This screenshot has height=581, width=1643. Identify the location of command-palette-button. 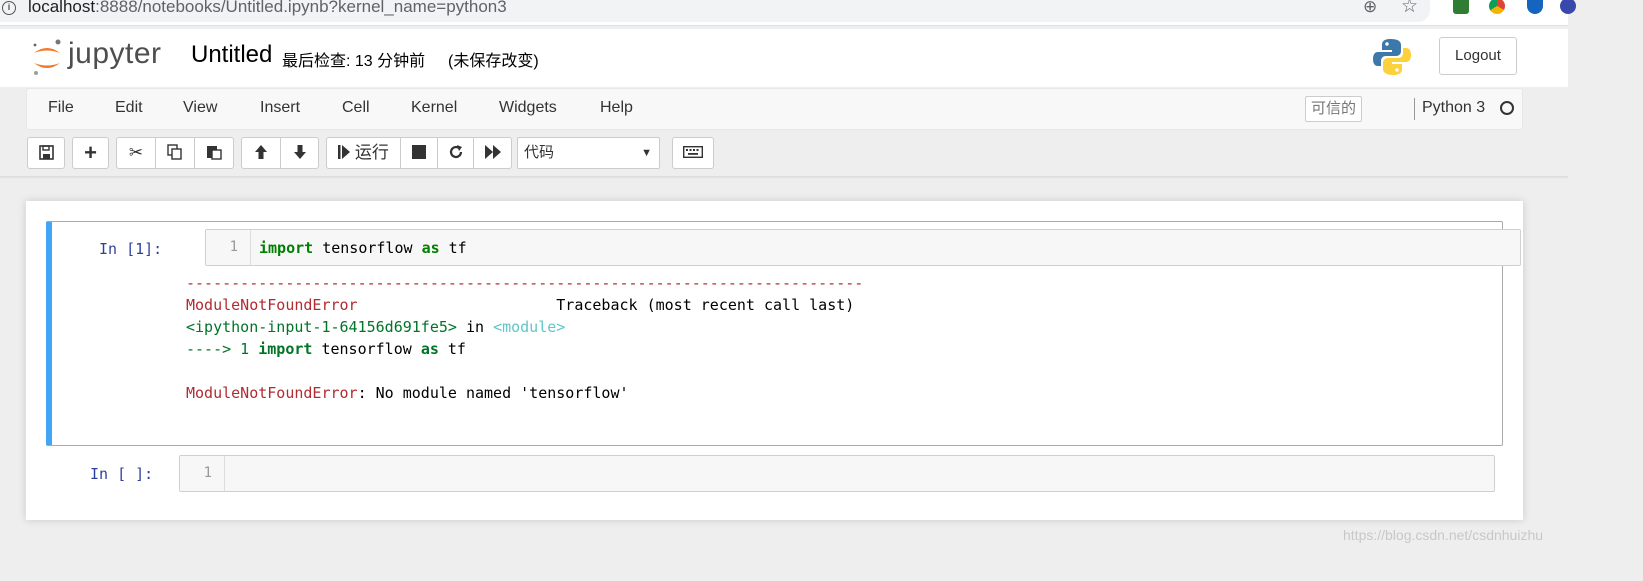
(693, 153).